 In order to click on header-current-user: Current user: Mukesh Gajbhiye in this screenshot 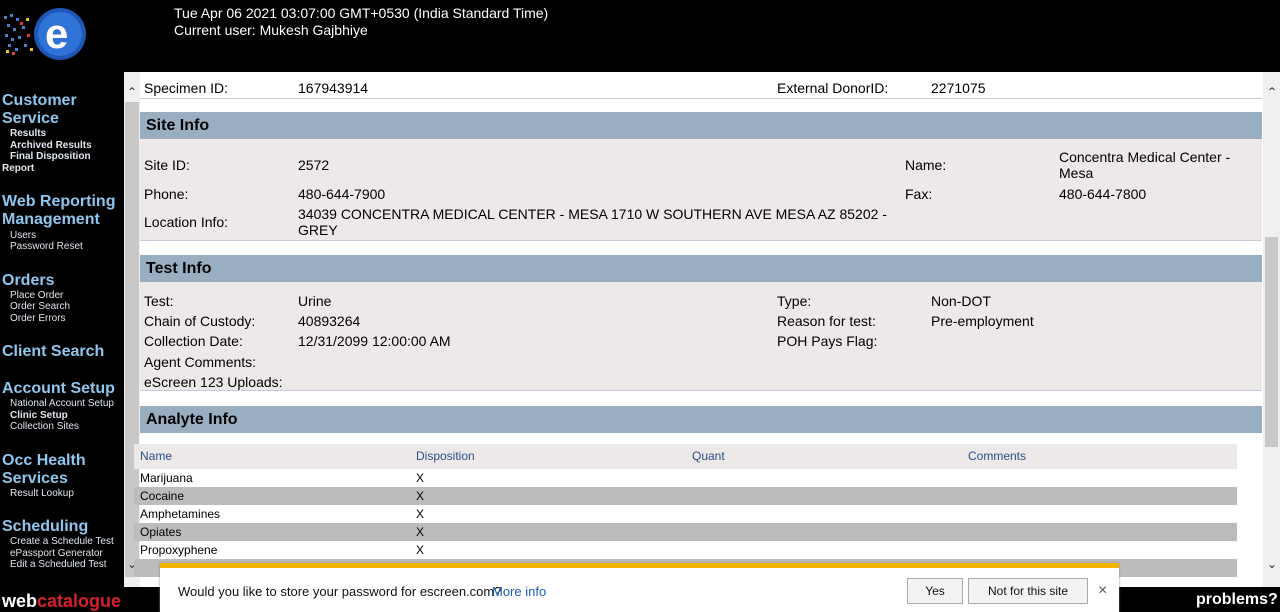, I will do `click(271, 30)`.